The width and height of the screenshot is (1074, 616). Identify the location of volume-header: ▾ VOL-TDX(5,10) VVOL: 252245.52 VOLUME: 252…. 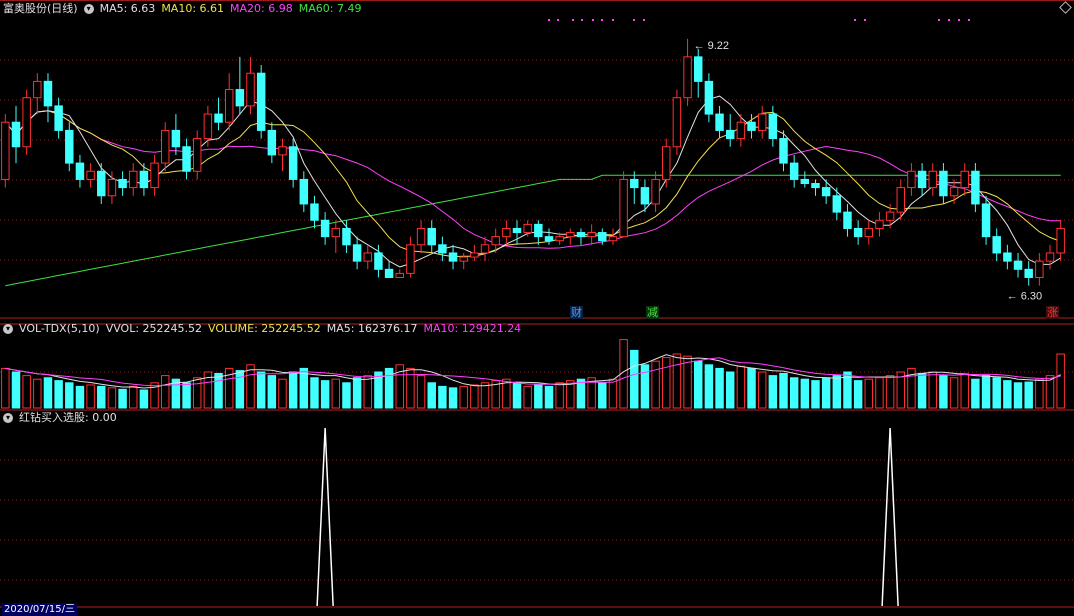
(265, 329).